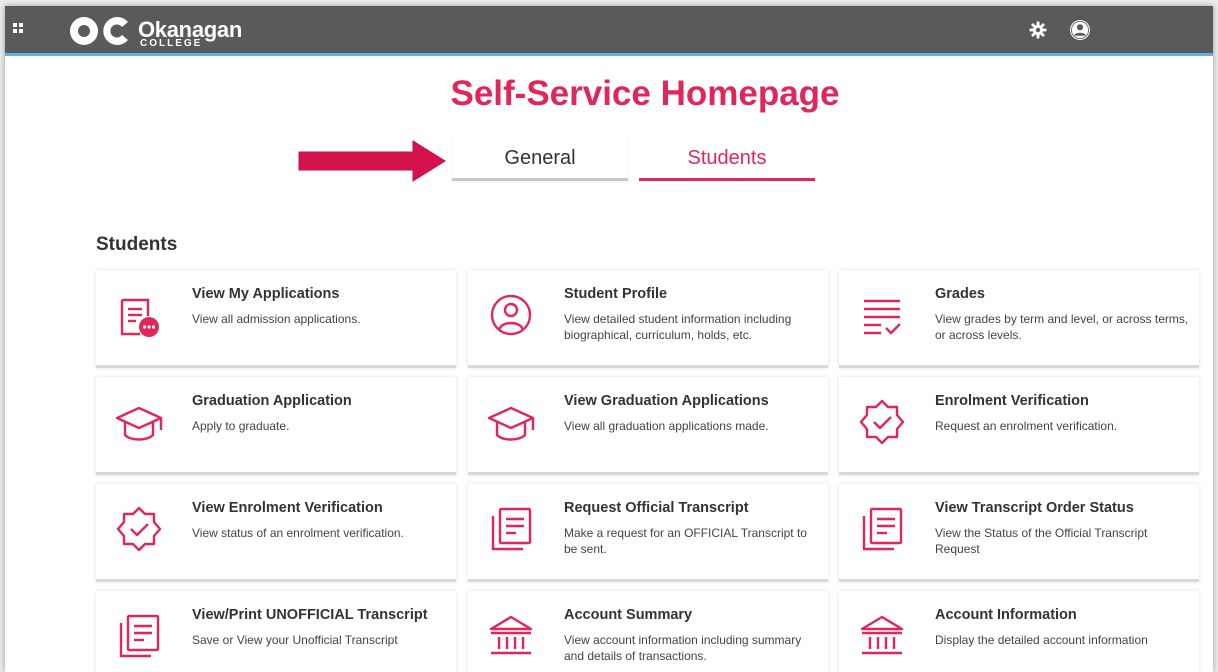 The width and height of the screenshot is (1218, 672). Describe the element at coordinates (155, 31) in the screenshot. I see `okanagan-college-logo: Okanagan COLLEGE` at that location.